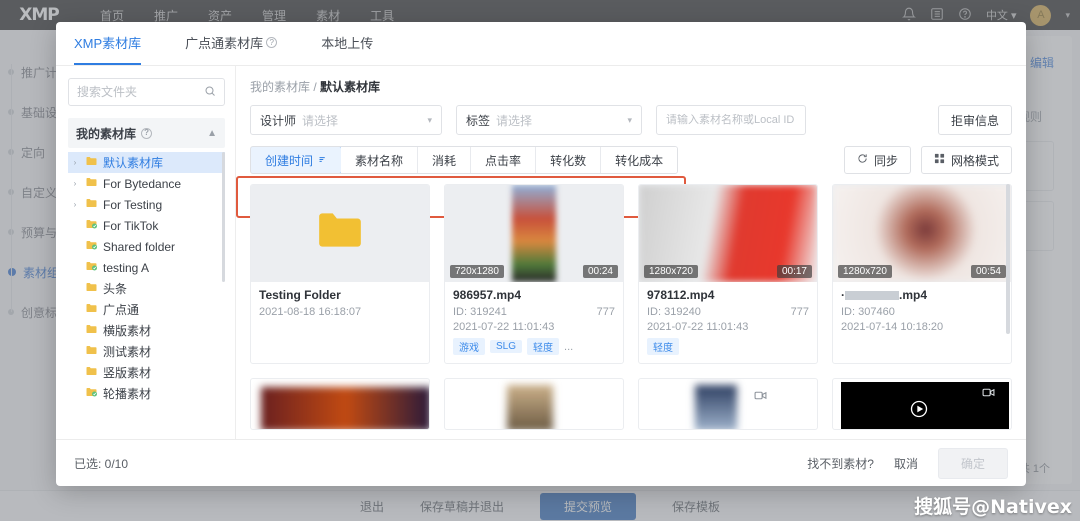 Image resolution: width=1080 pixels, height=521 pixels. I want to click on designer-placeholder: 请选择, so click(320, 120).